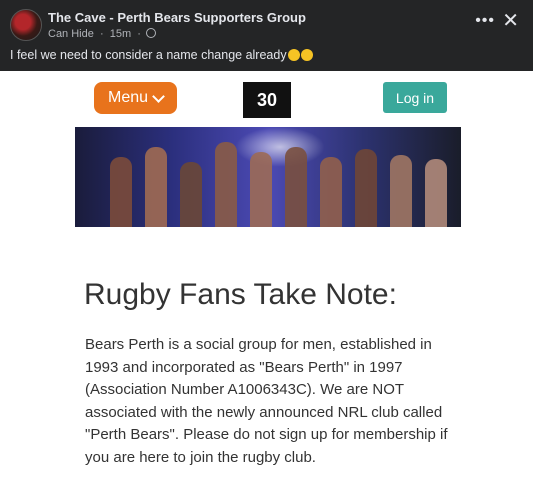 The image size is (533, 477). I want to click on site-logo: 30, so click(267, 100).